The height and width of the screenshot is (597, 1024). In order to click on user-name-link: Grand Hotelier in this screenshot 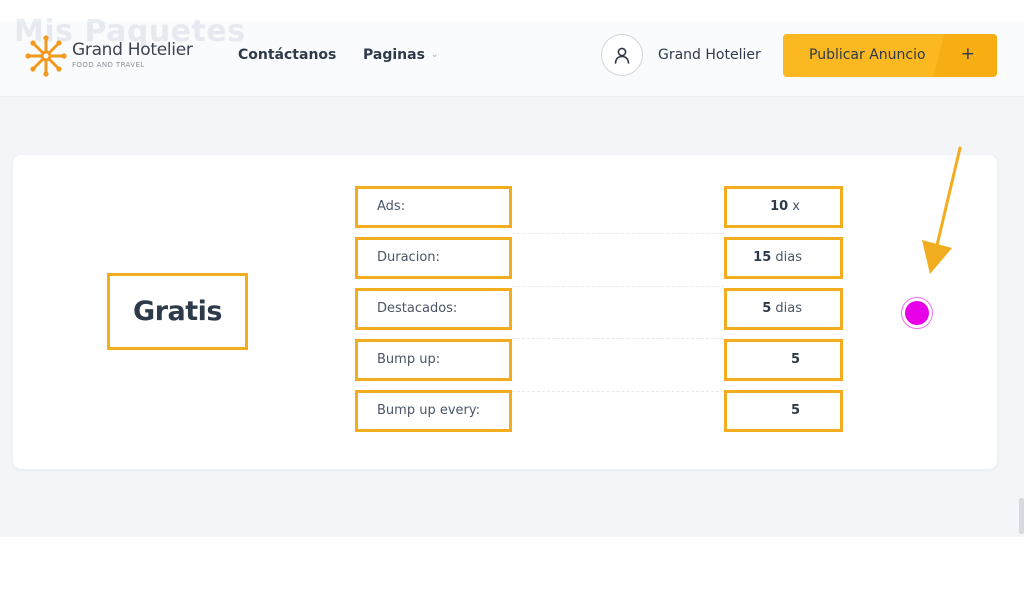, I will do `click(709, 55)`.